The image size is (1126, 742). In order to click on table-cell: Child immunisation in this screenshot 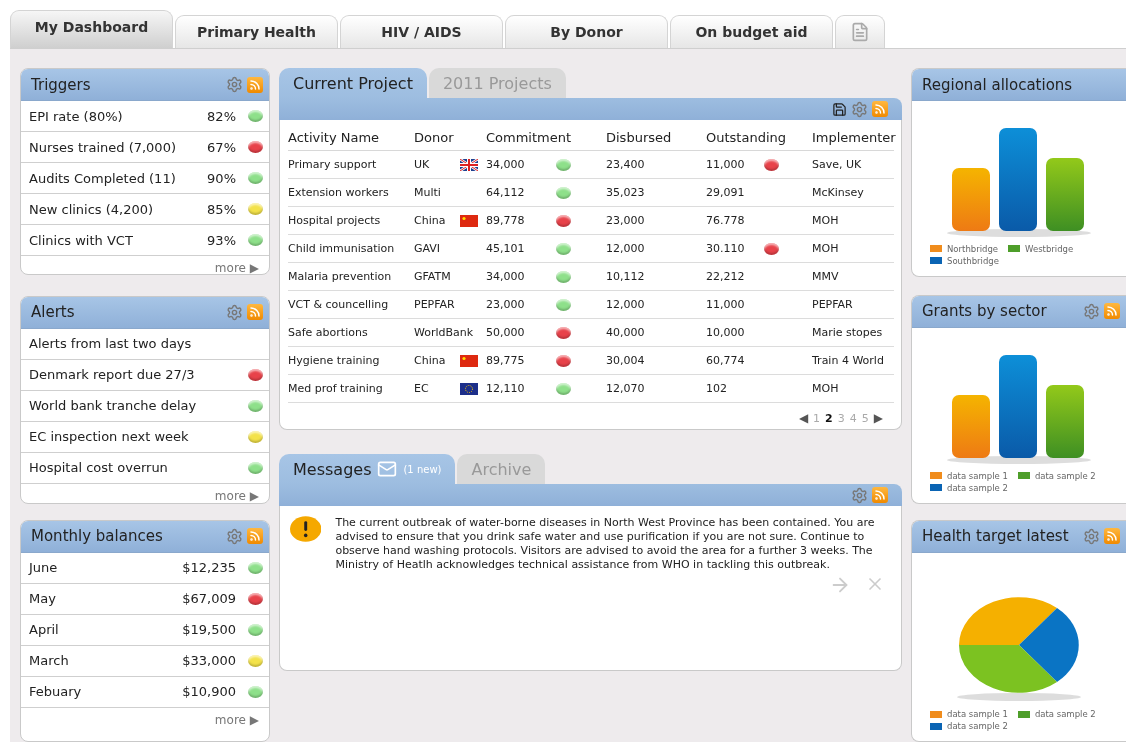, I will do `click(351, 248)`.